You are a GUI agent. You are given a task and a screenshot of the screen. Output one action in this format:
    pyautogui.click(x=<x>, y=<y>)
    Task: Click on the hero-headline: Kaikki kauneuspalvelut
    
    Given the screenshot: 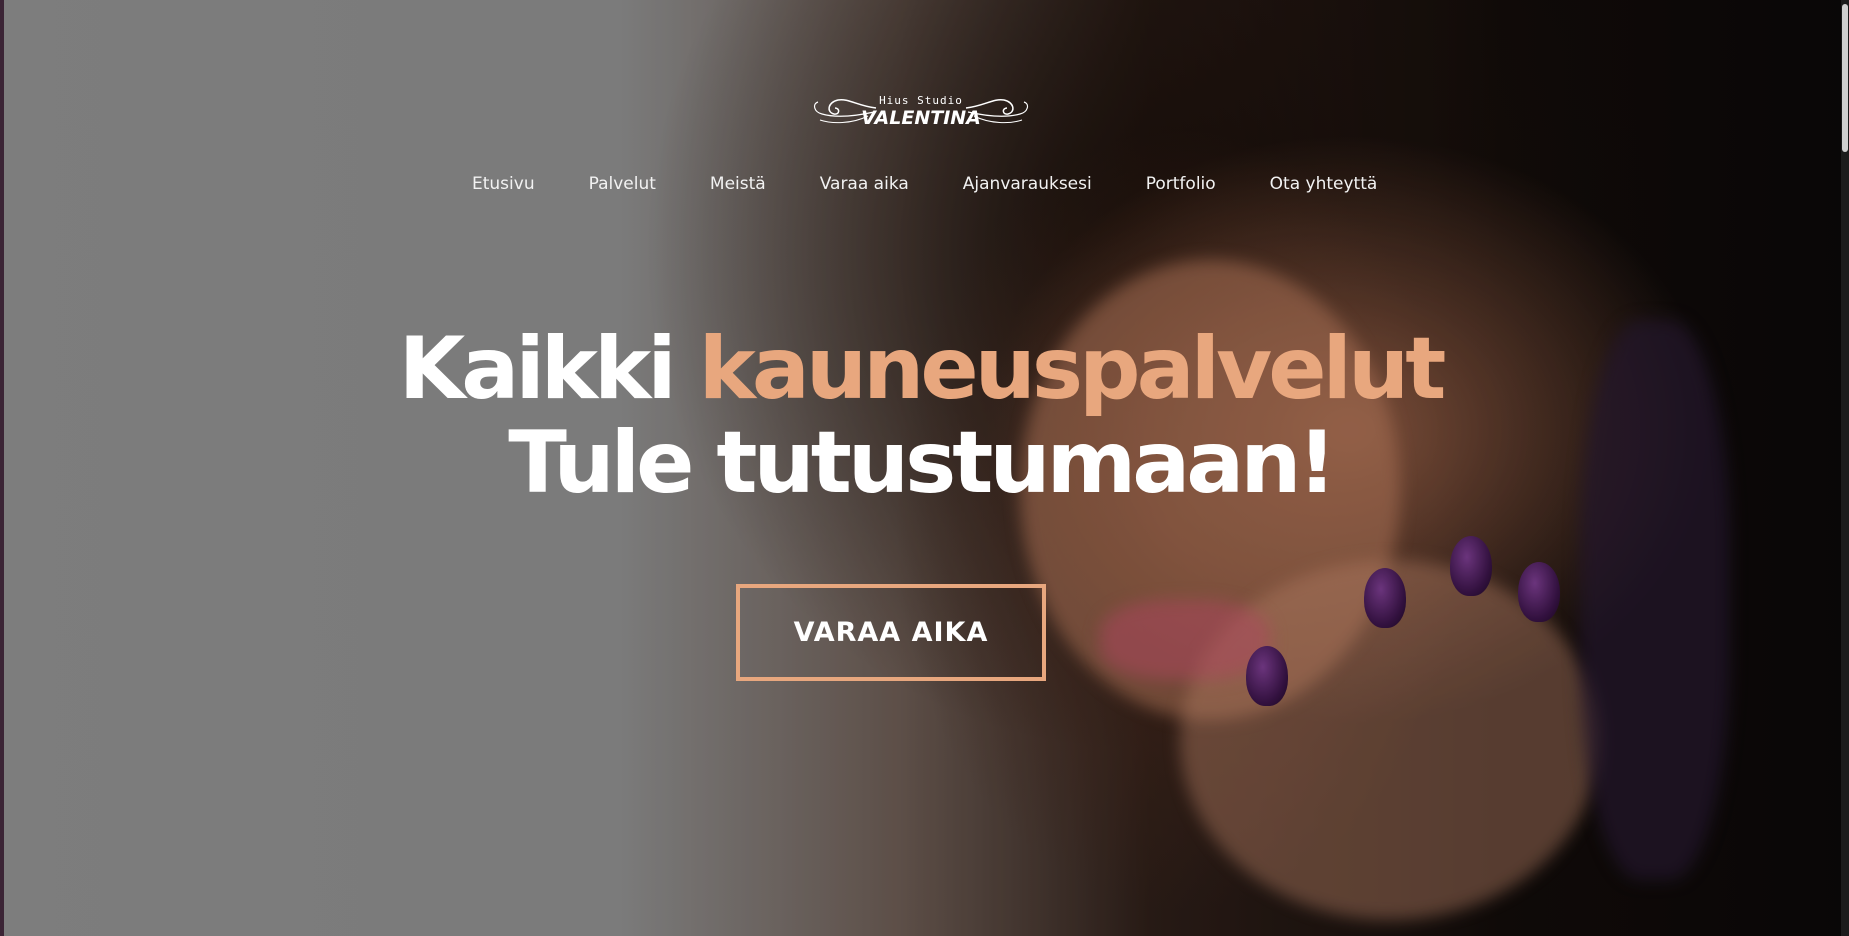 What is the action you would take?
    pyautogui.click(x=922, y=369)
    